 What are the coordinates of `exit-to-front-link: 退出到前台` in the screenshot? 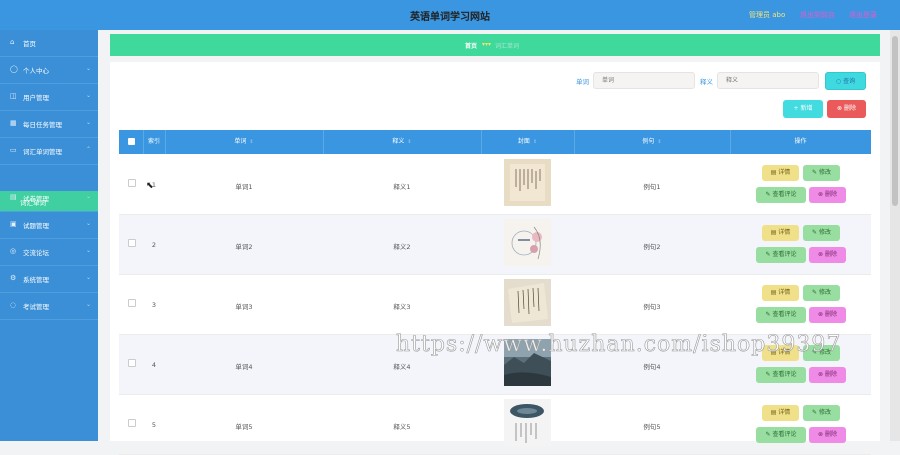 It's located at (817, 15).